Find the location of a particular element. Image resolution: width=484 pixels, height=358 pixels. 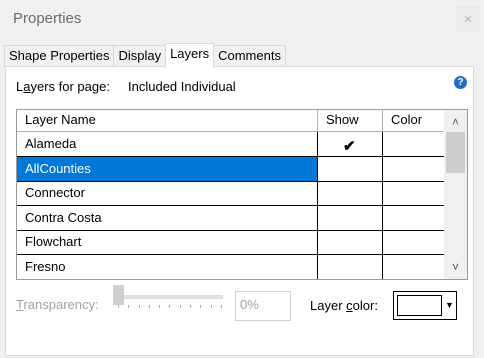

tab-display: Display is located at coordinates (140, 56).